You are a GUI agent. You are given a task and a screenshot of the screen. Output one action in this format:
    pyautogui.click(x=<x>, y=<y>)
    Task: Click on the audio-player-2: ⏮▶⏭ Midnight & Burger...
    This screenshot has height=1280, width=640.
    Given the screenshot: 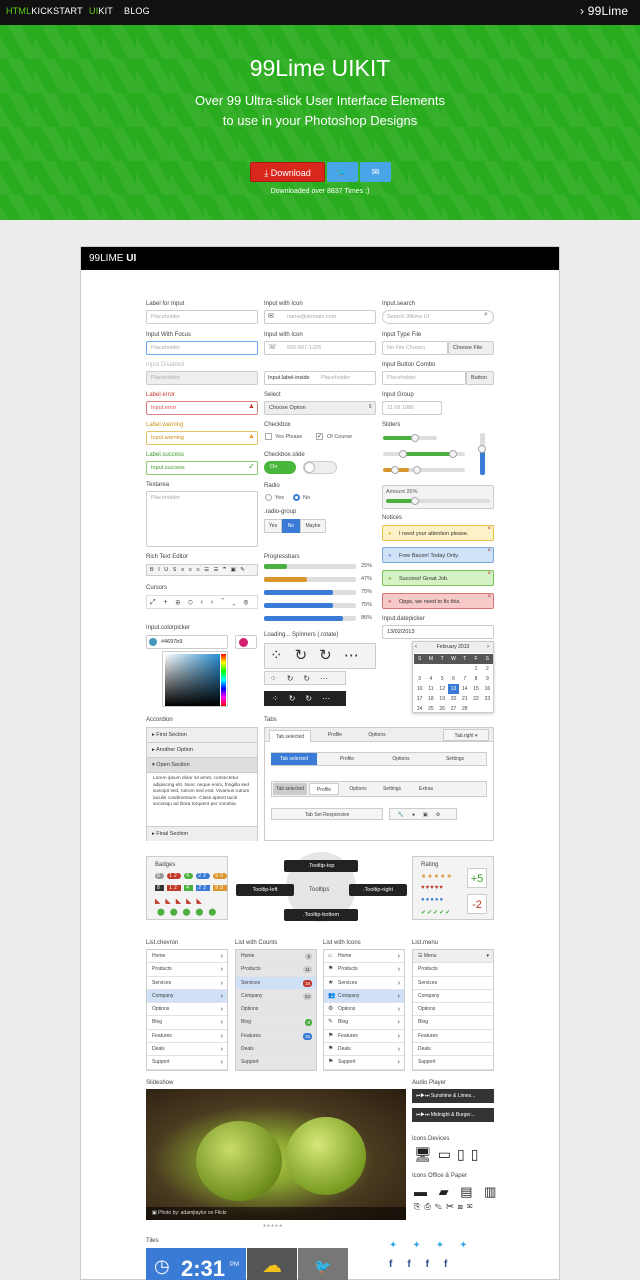 What is the action you would take?
    pyautogui.click(x=453, y=1115)
    